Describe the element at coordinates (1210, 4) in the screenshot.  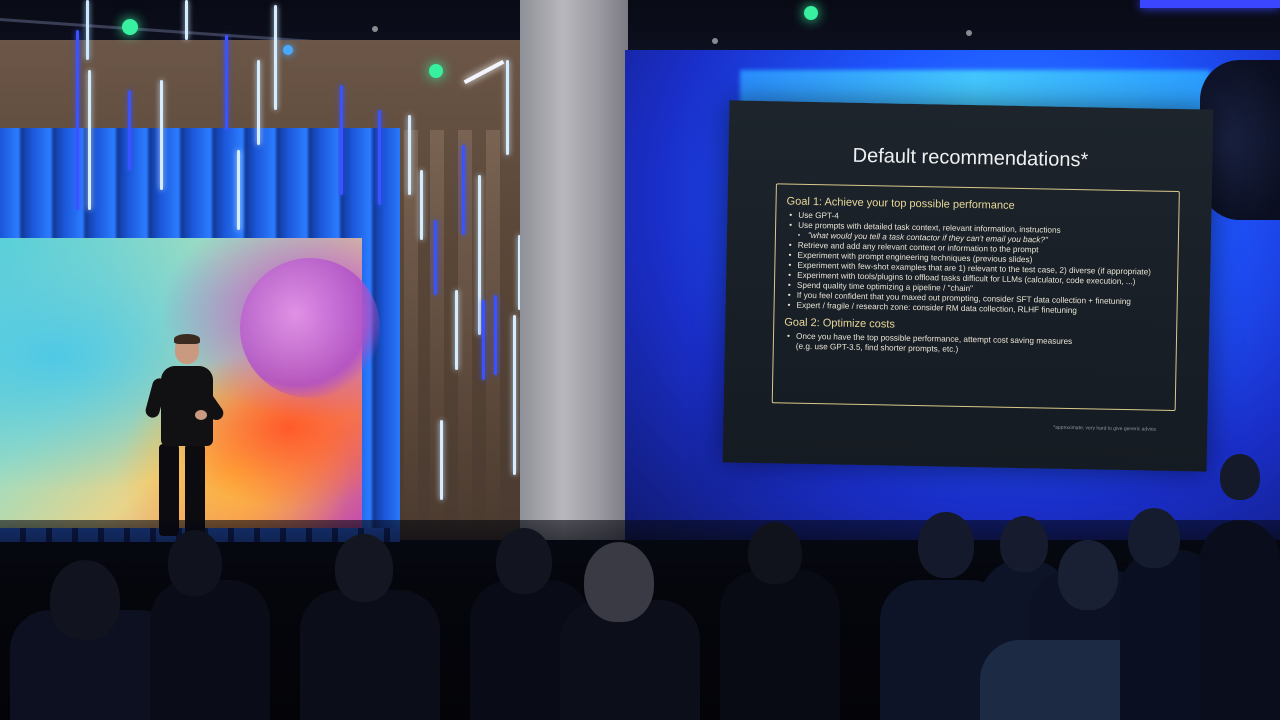
I see `strip-light` at that location.